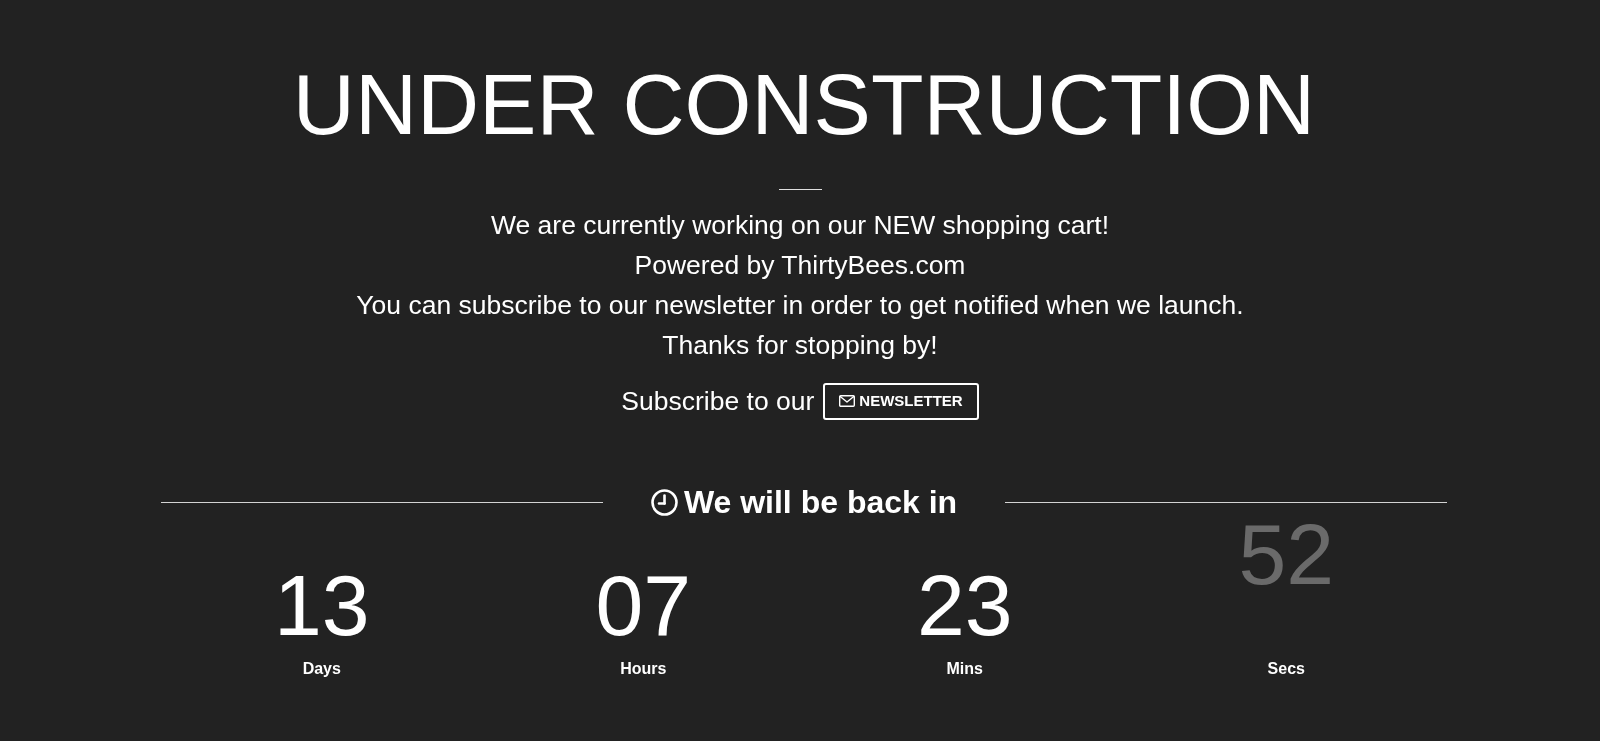 This screenshot has height=741, width=1600. What do you see at coordinates (964, 605) in the screenshot?
I see `countdown-number: 23` at bounding box center [964, 605].